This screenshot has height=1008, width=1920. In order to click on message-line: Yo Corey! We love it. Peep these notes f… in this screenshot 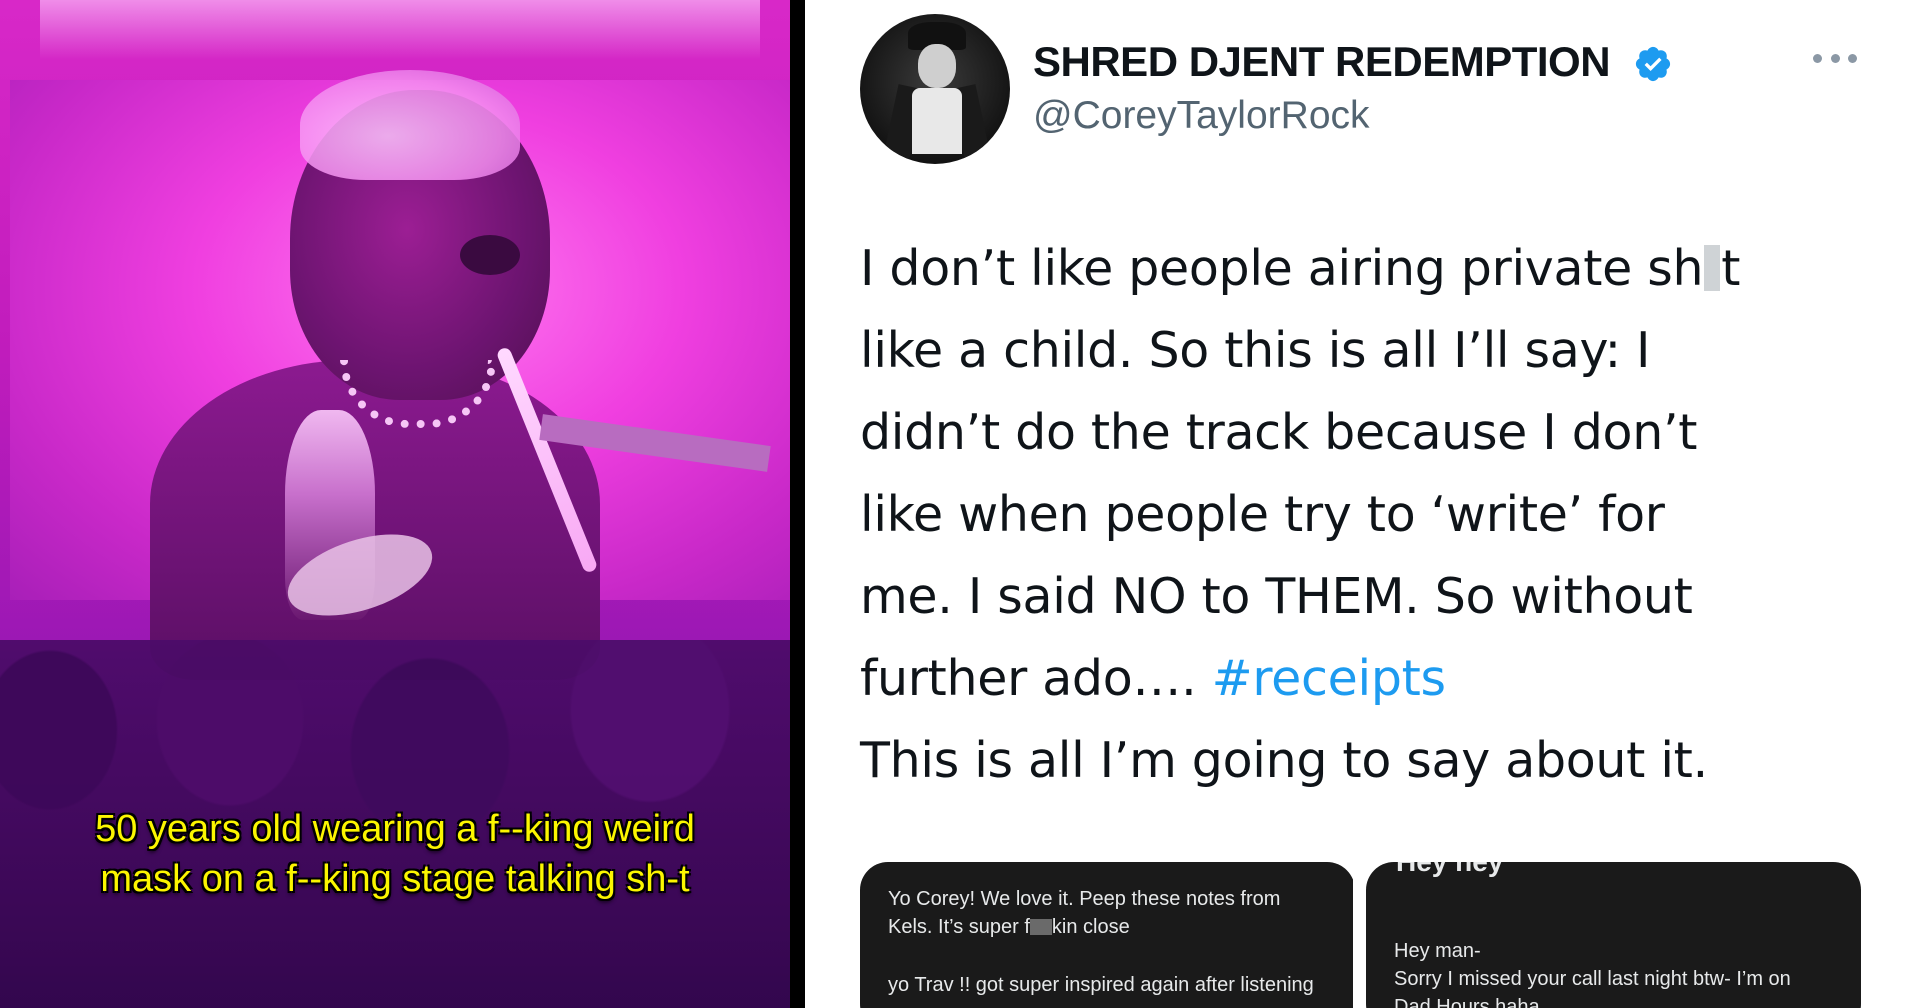, I will do `click(1084, 899)`.